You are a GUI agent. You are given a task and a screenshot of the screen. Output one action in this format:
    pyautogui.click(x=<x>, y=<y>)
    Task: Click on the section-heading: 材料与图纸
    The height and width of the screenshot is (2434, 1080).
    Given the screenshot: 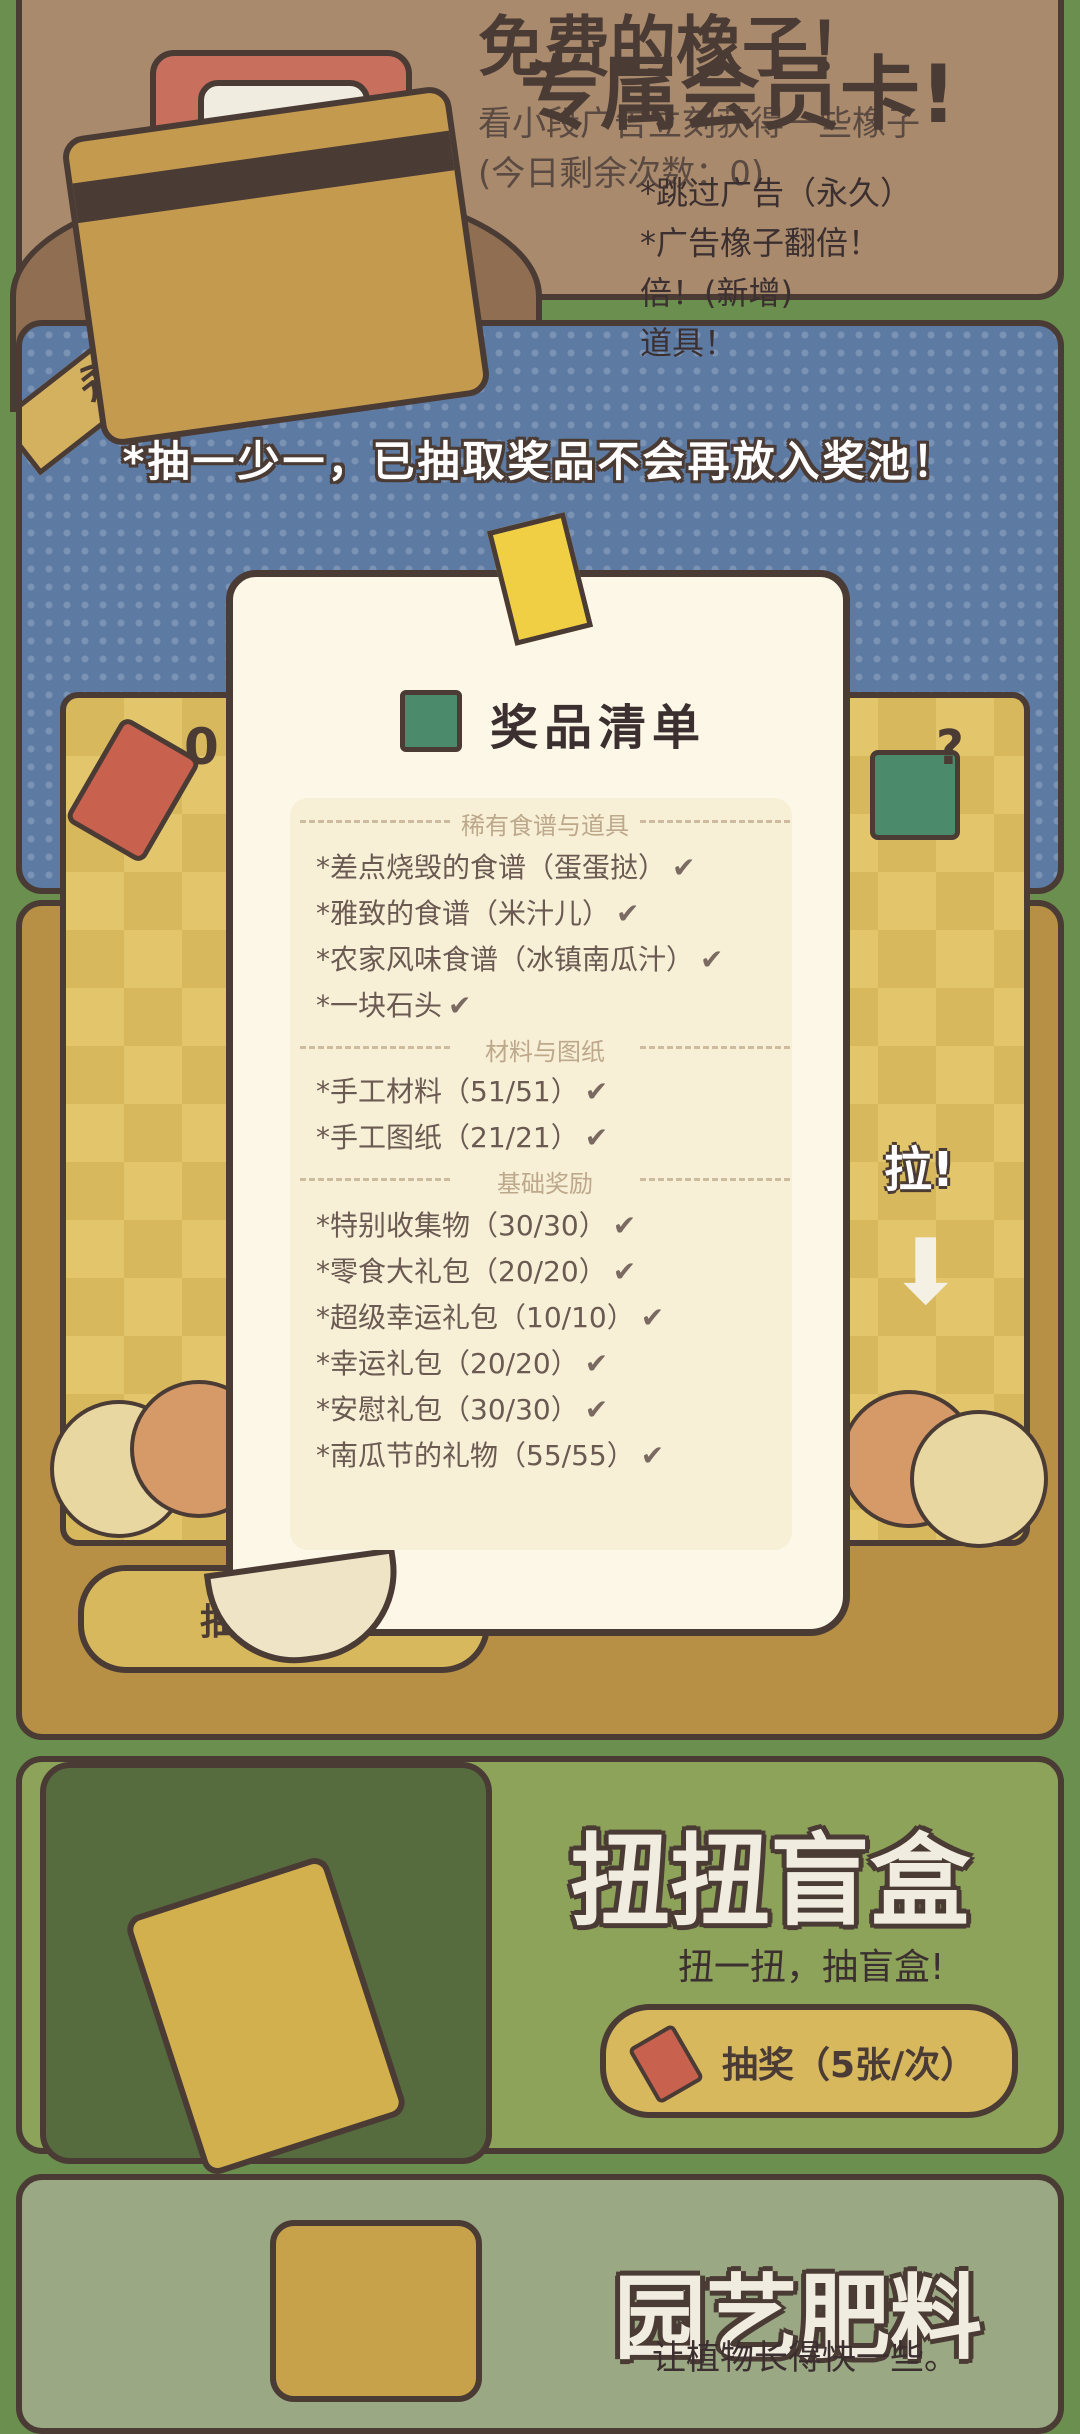 What is the action you would take?
    pyautogui.click(x=545, y=1049)
    